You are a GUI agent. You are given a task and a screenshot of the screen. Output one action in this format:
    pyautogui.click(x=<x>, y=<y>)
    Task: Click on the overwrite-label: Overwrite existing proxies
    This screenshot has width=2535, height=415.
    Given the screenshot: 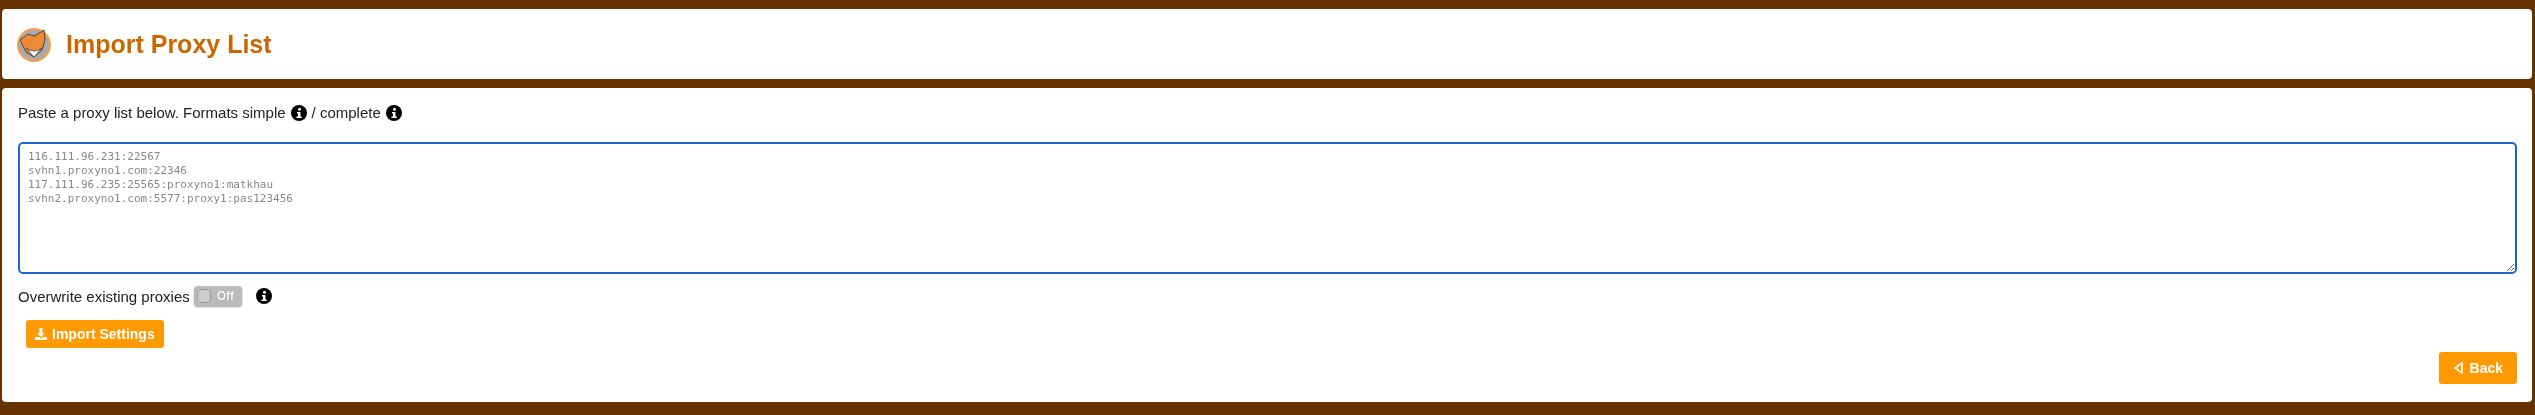 What is the action you would take?
    pyautogui.click(x=104, y=296)
    